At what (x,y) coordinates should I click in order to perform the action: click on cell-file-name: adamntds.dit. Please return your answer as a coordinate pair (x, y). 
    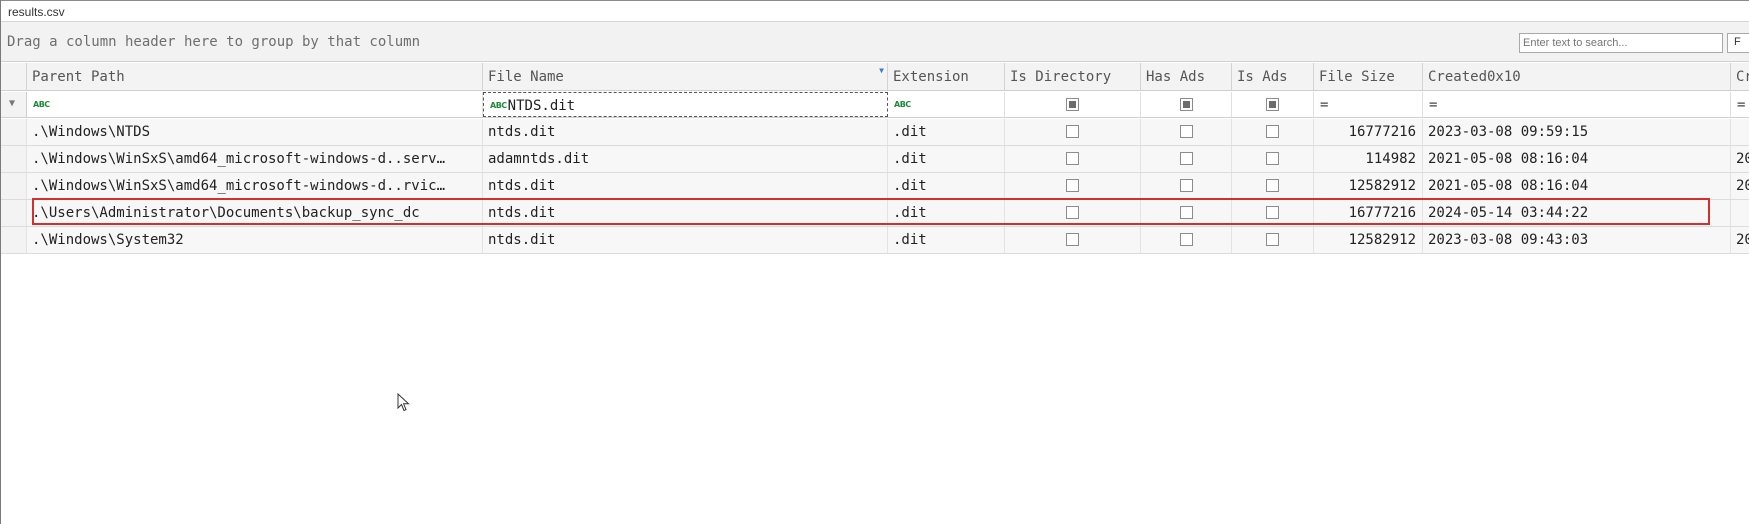
    Looking at the image, I should click on (685, 159).